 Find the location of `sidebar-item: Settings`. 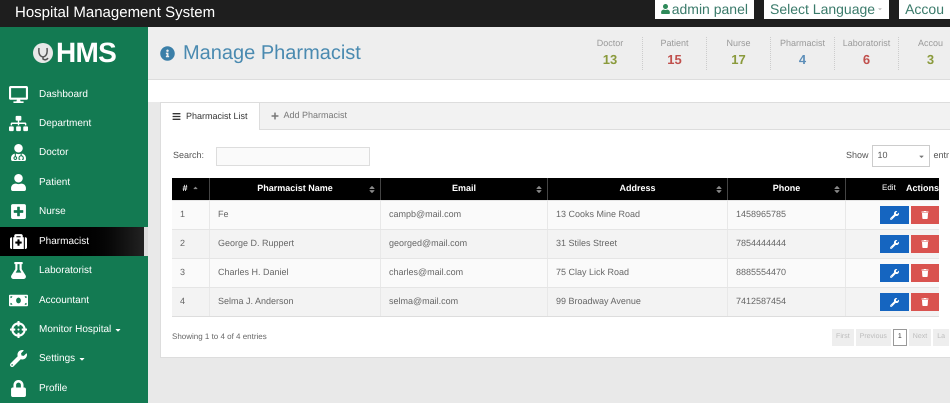

sidebar-item: Settings is located at coordinates (74, 359).